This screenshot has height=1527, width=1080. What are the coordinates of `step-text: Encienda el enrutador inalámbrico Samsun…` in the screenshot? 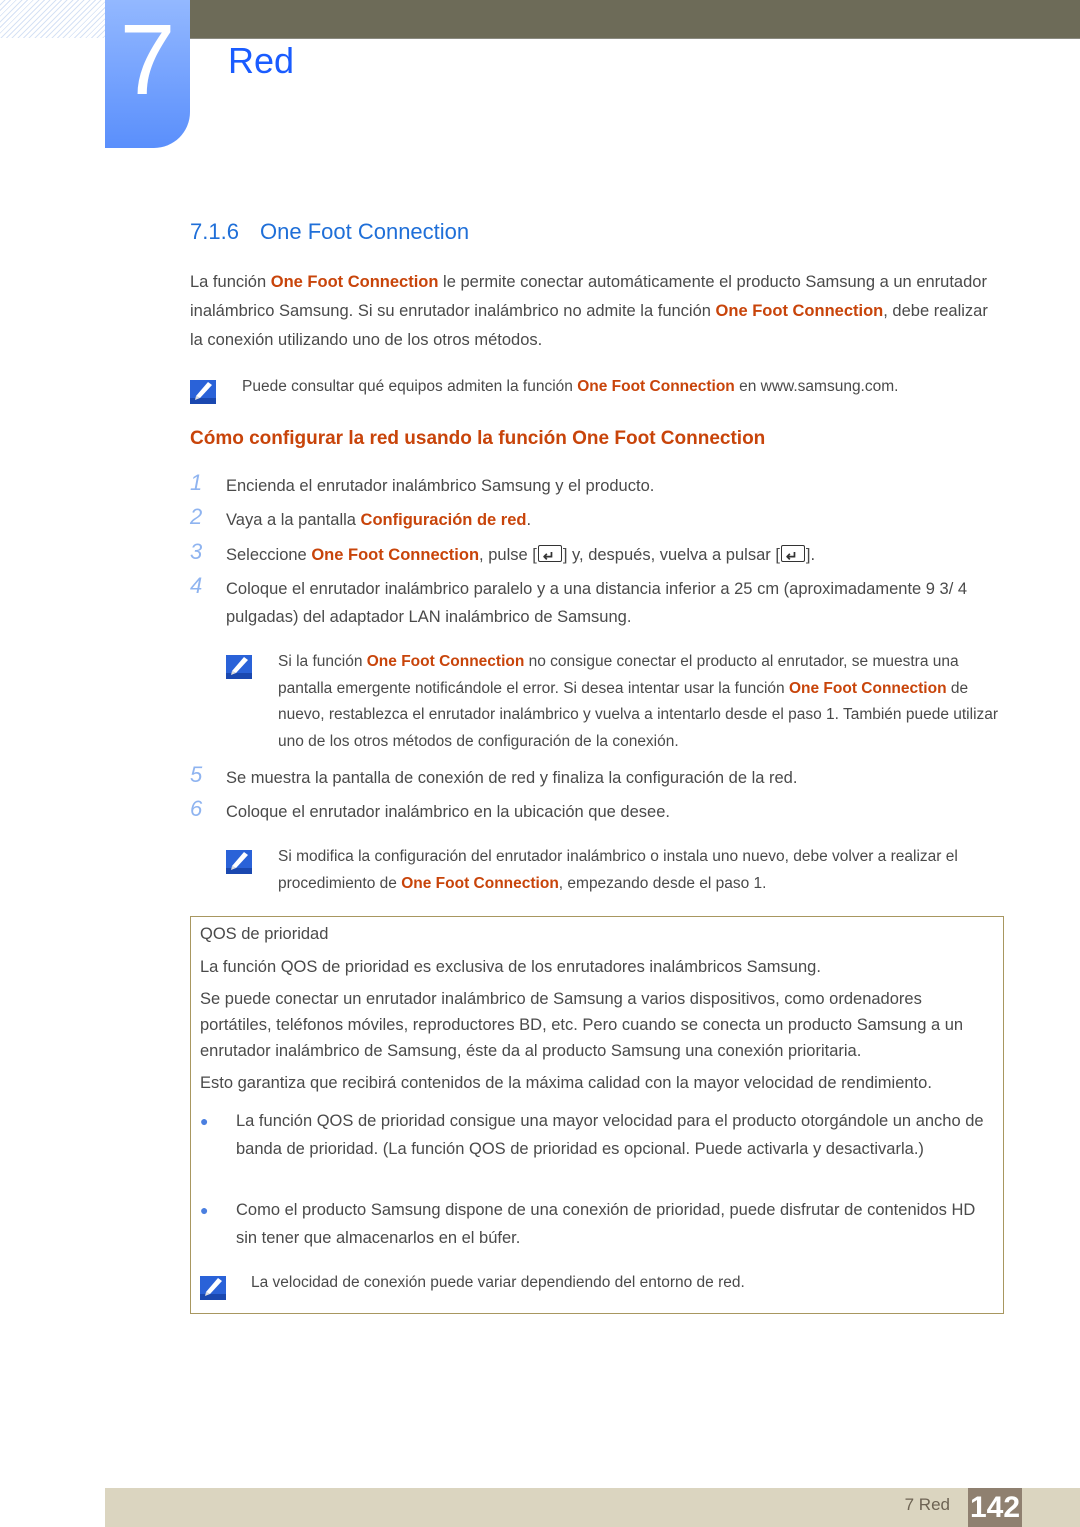 It's located at (615, 486).